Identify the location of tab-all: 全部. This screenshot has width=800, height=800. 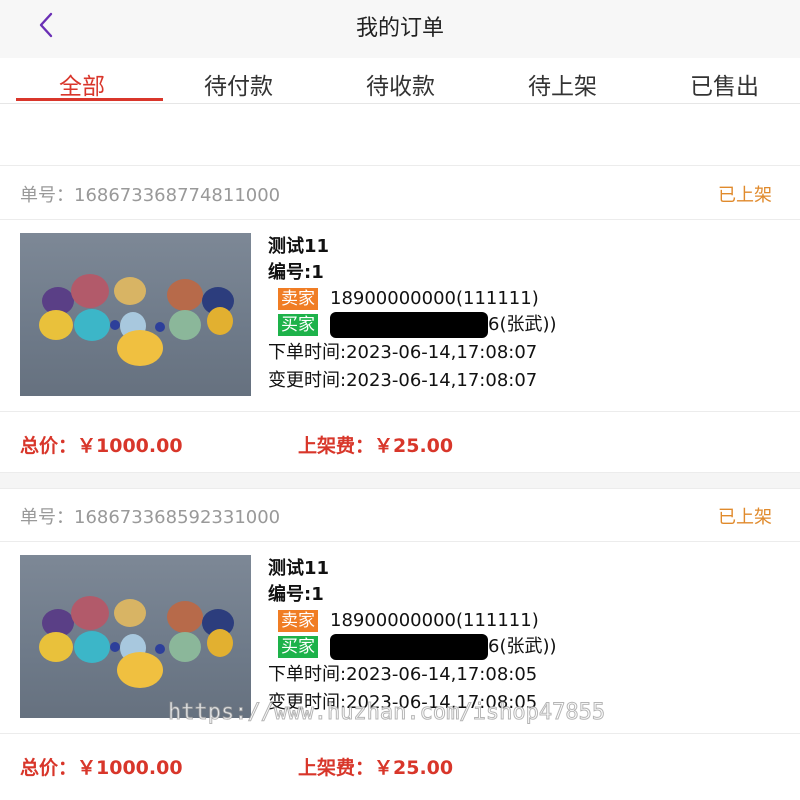
(82, 84).